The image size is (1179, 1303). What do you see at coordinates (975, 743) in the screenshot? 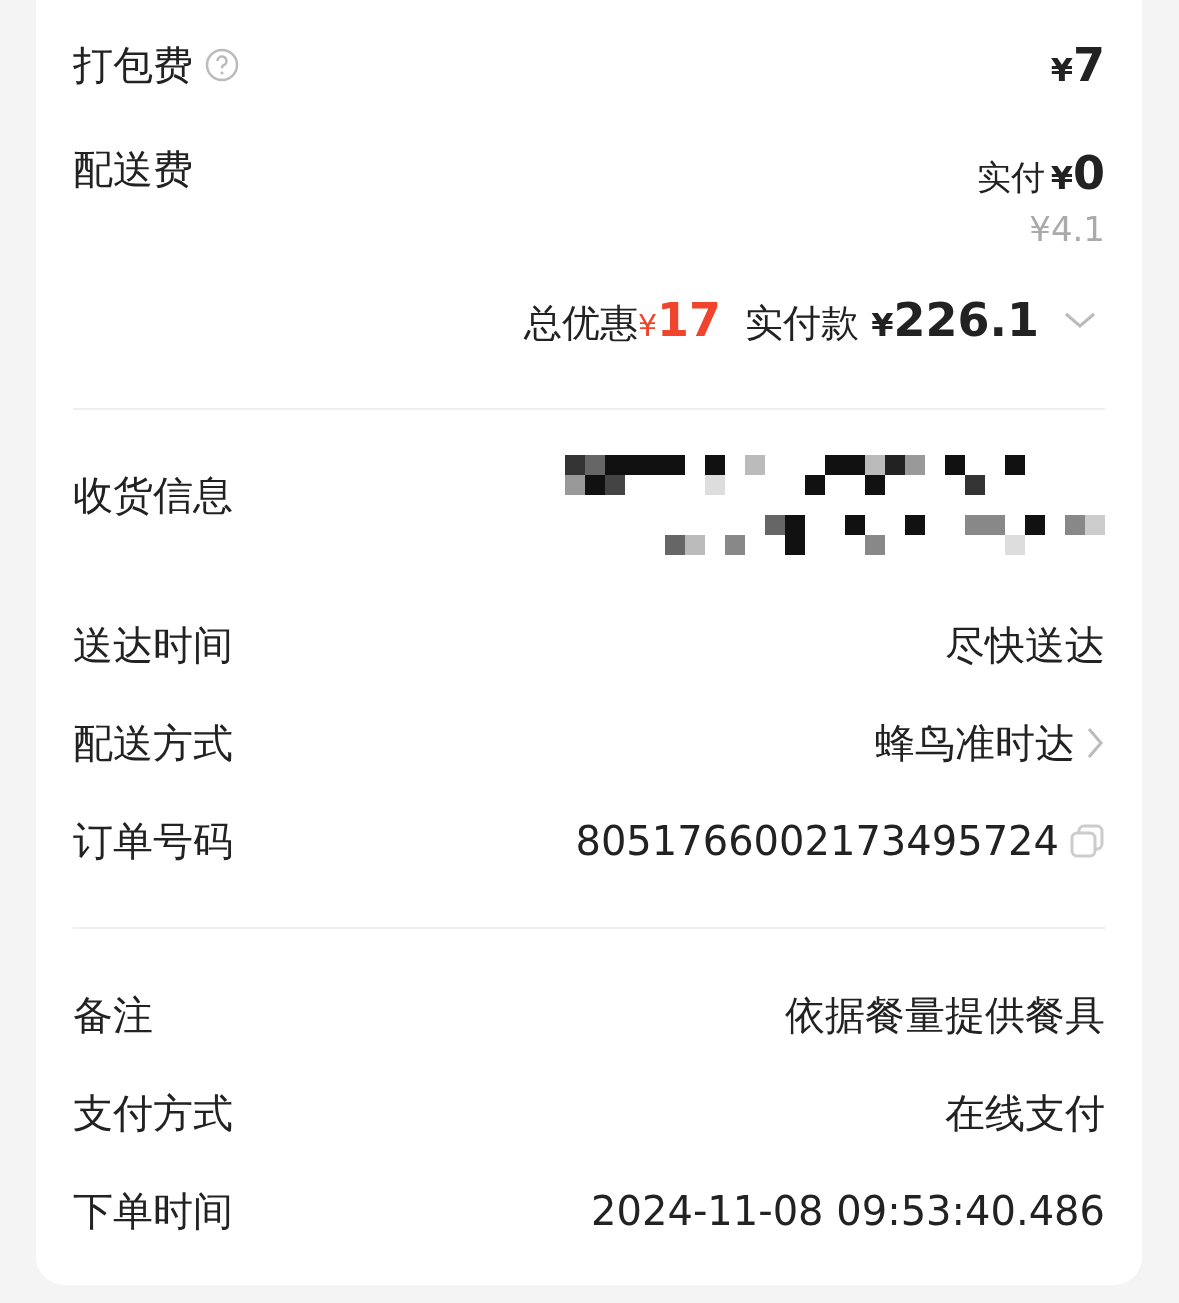
I see `row-value: 蜂鸟准时达` at bounding box center [975, 743].